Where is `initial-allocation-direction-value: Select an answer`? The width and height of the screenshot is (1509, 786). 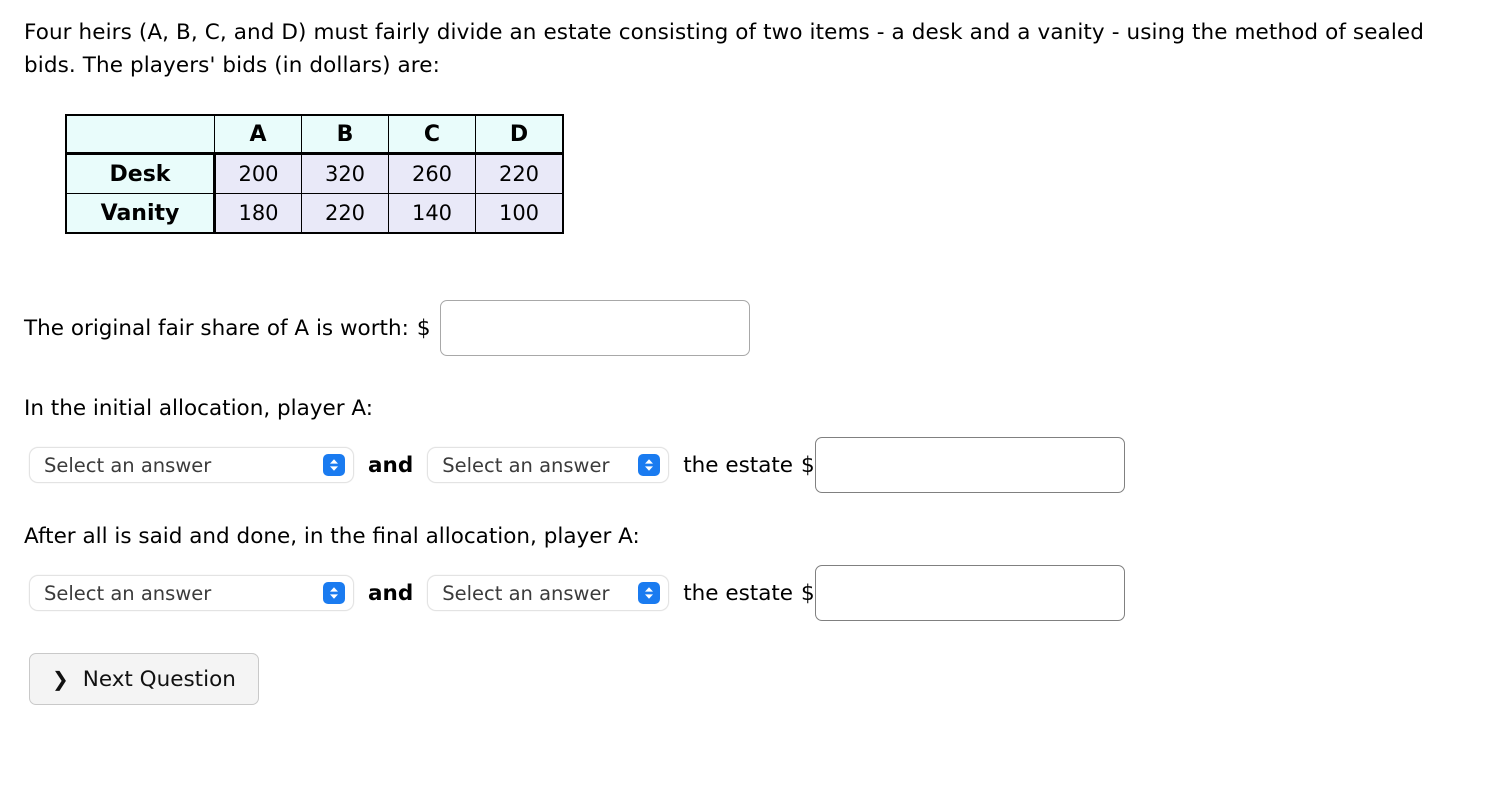 initial-allocation-direction-value: Select an answer is located at coordinates (526, 465).